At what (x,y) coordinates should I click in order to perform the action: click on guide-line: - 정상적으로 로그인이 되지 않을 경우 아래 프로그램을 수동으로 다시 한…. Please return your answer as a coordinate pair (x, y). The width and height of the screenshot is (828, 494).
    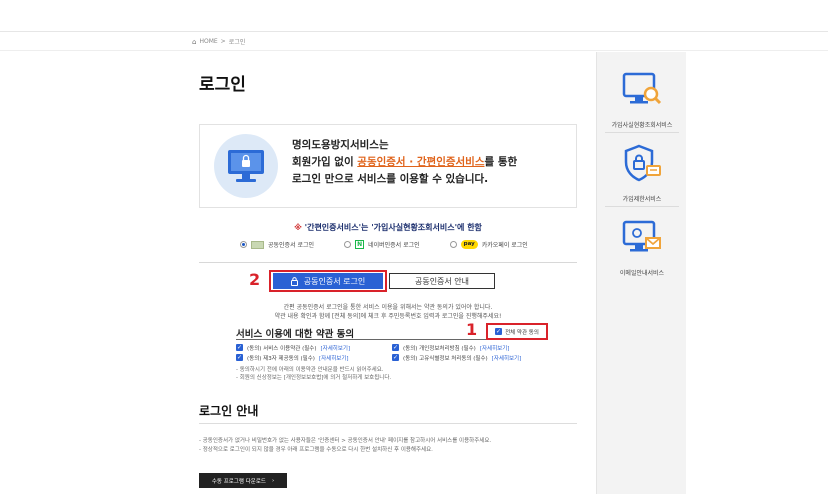
    Looking at the image, I should click on (316, 450).